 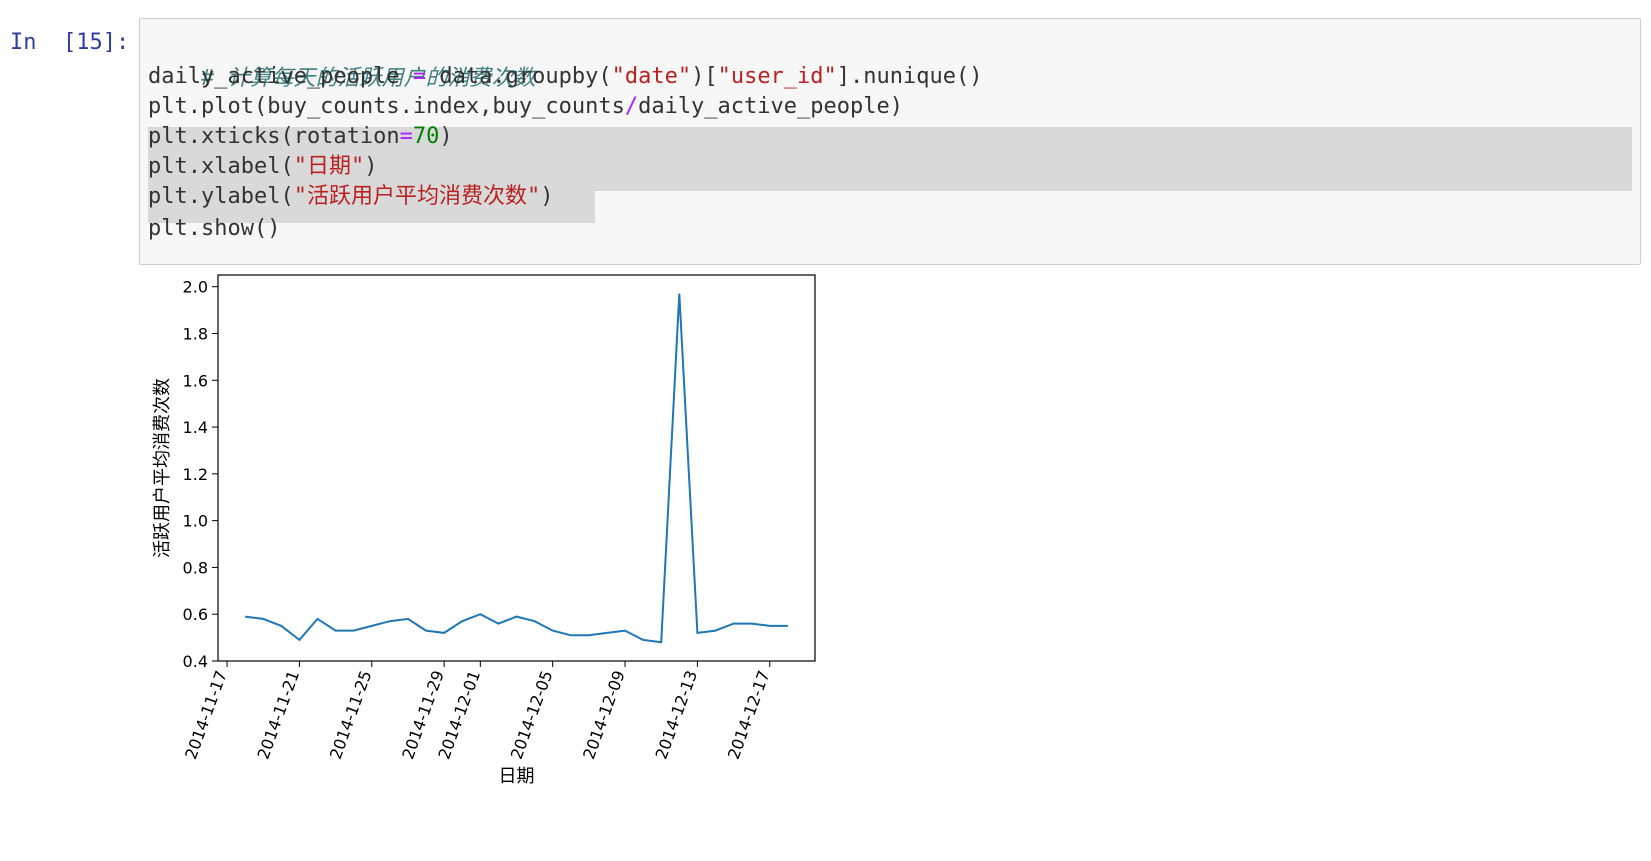 I want to click on code-line-7: plt.show(), so click(x=214, y=228).